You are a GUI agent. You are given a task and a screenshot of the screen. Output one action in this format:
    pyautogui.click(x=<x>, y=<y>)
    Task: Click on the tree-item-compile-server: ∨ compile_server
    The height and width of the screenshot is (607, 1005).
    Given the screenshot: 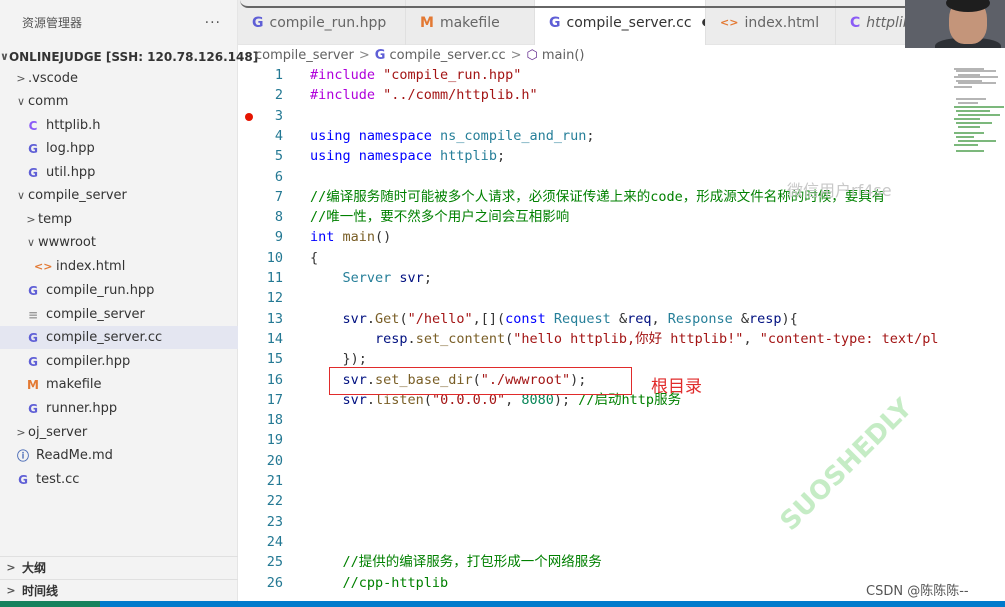 What is the action you would take?
    pyautogui.click(x=119, y=195)
    